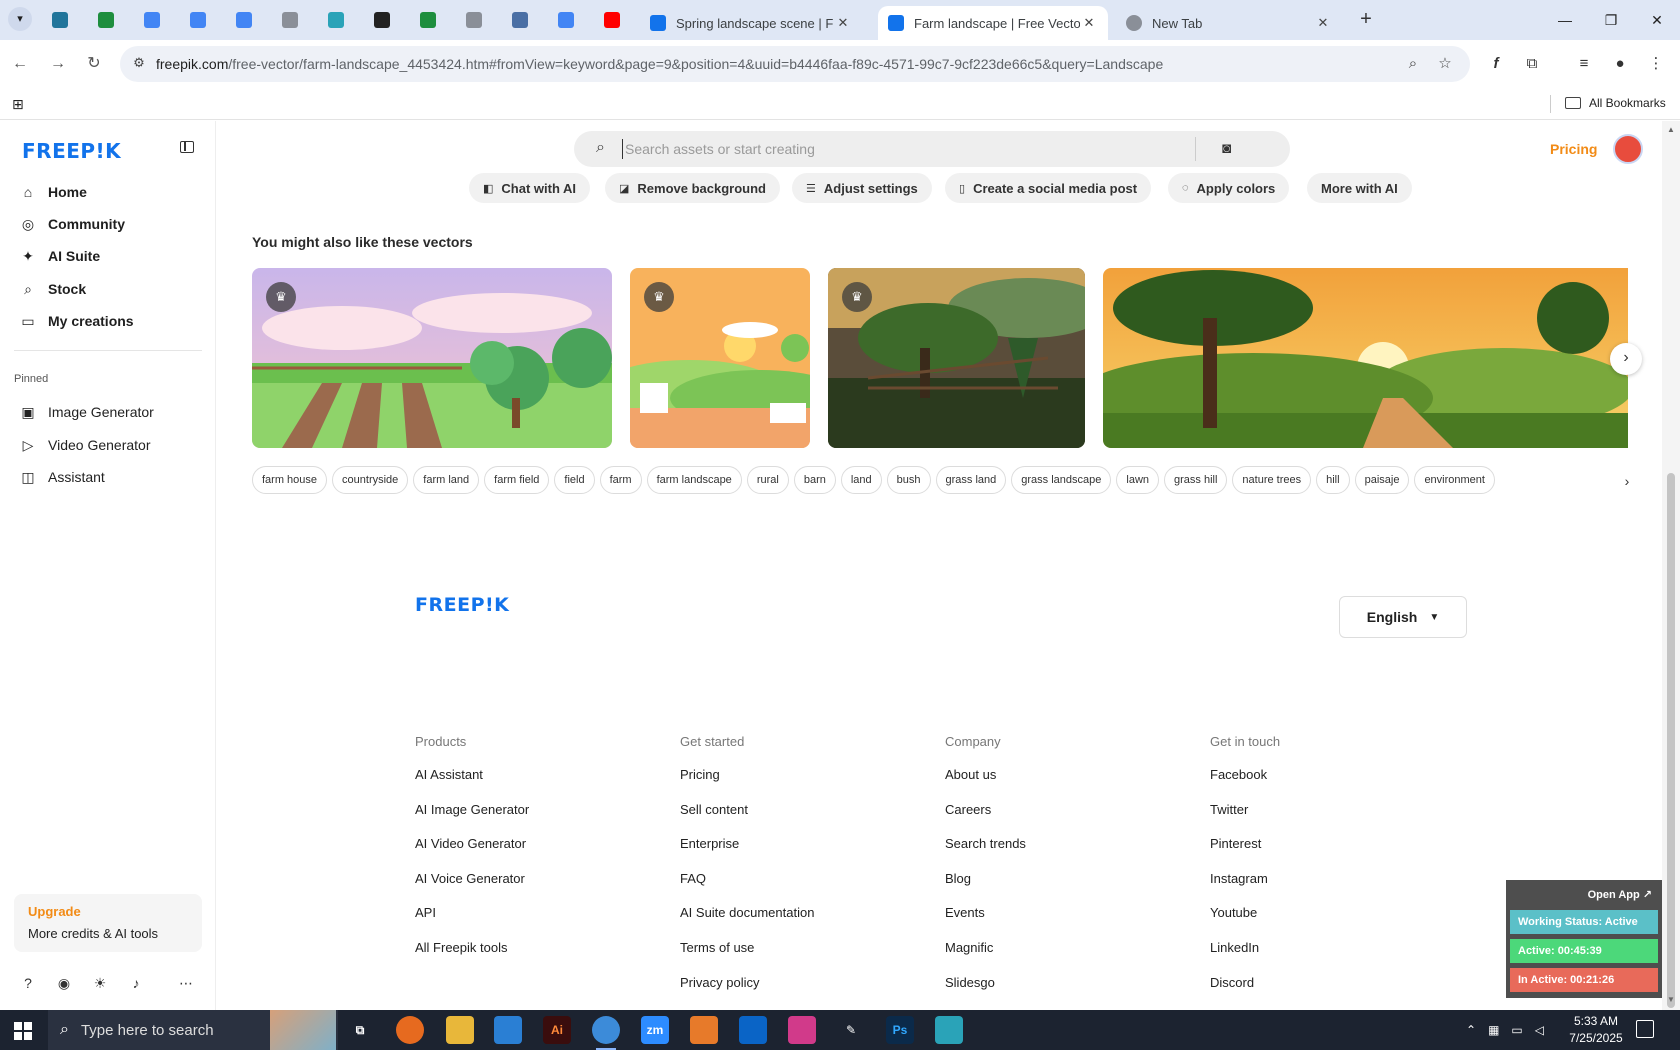 Image resolution: width=1680 pixels, height=1050 pixels. What do you see at coordinates (1627, 481) in the screenshot?
I see `tags-next-chevron-icon: ›` at bounding box center [1627, 481].